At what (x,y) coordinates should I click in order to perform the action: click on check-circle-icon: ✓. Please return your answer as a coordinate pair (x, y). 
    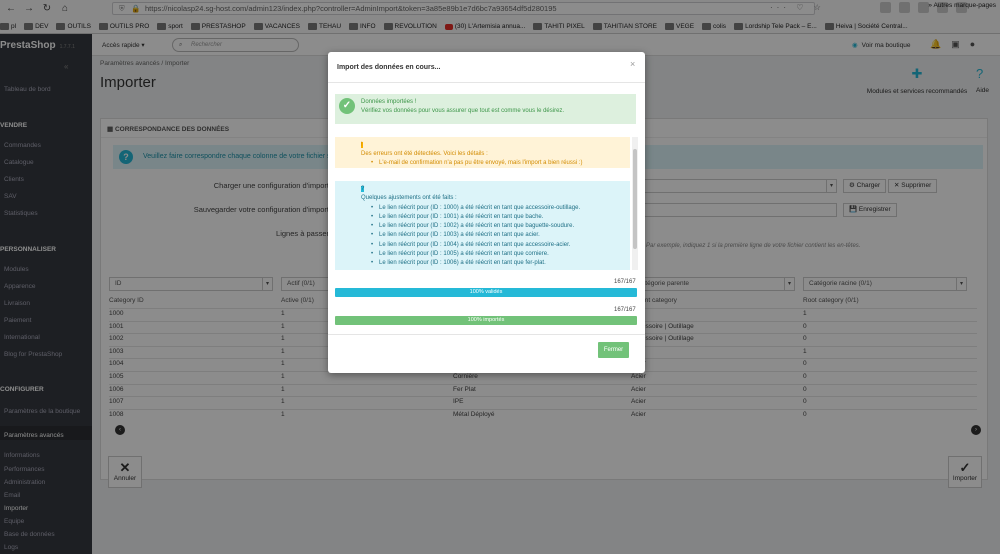
    Looking at the image, I should click on (347, 106).